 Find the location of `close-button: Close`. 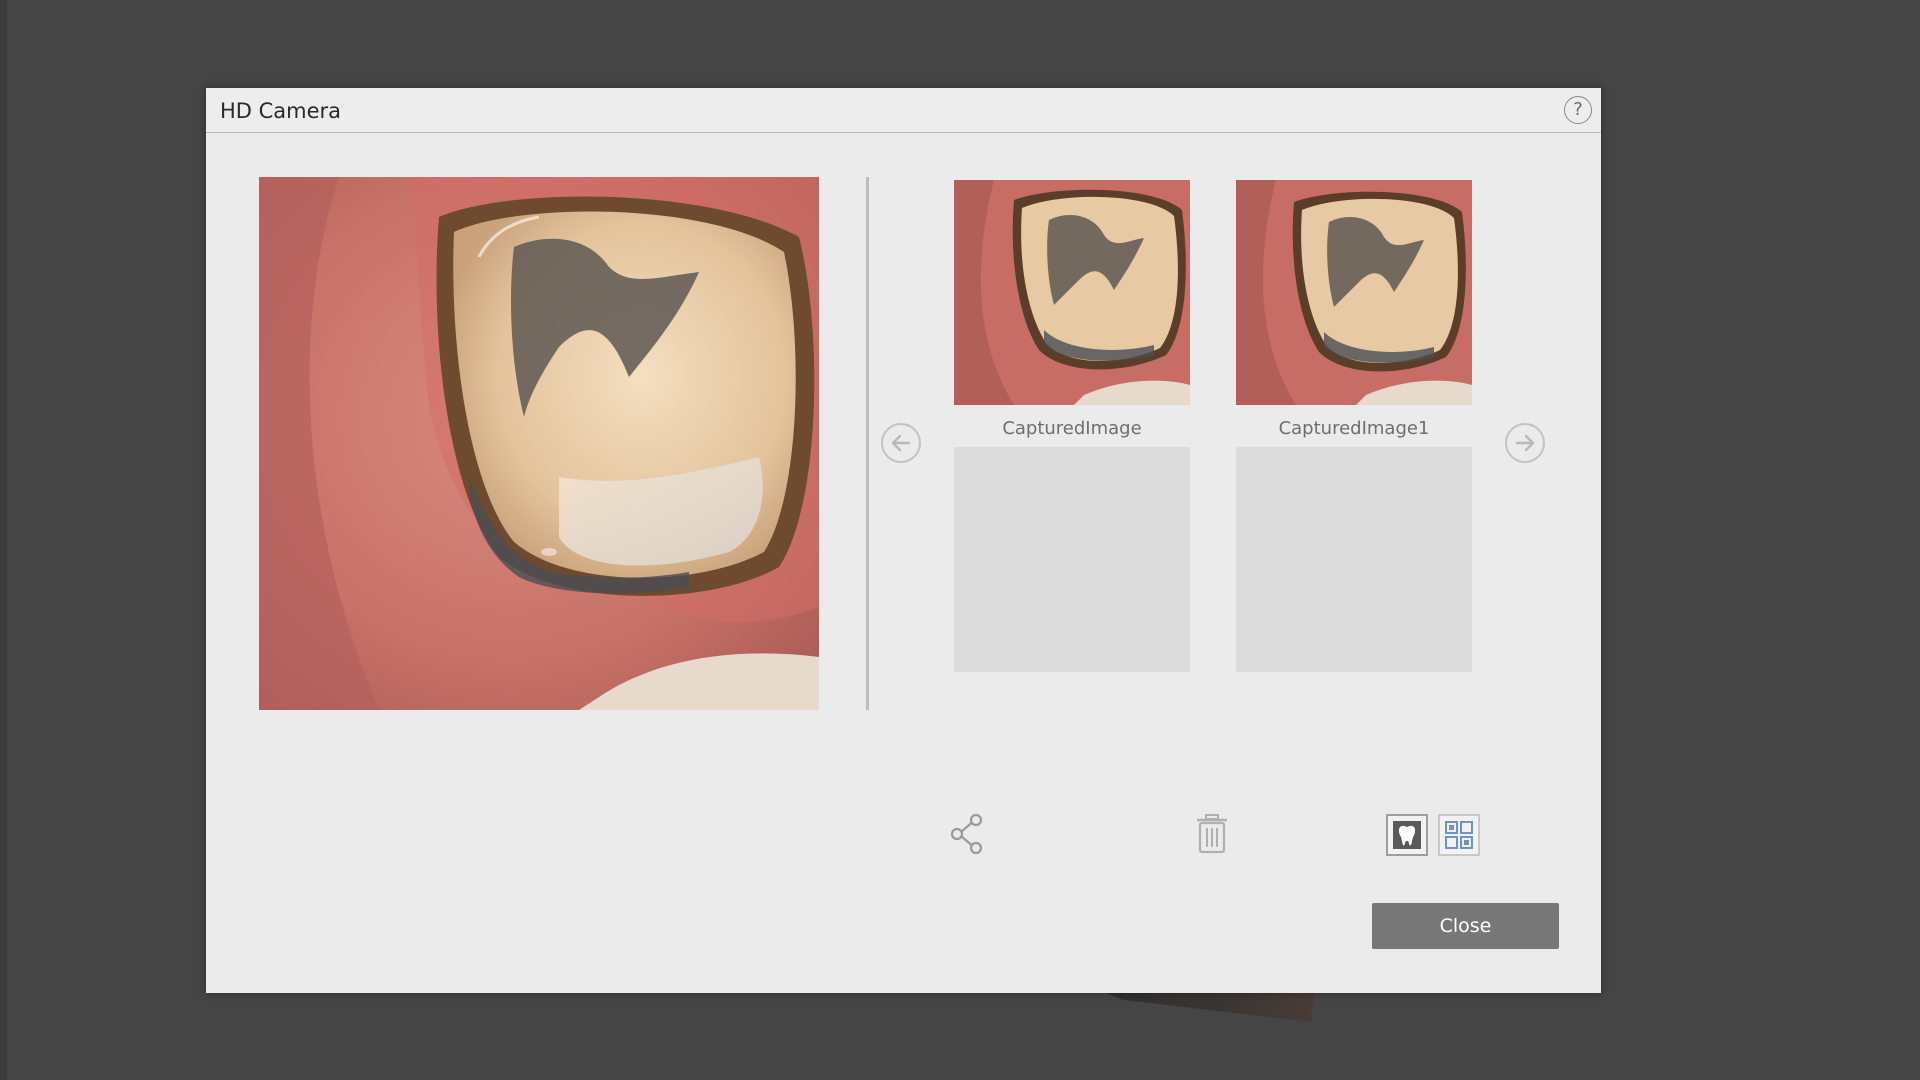

close-button: Close is located at coordinates (1465, 926).